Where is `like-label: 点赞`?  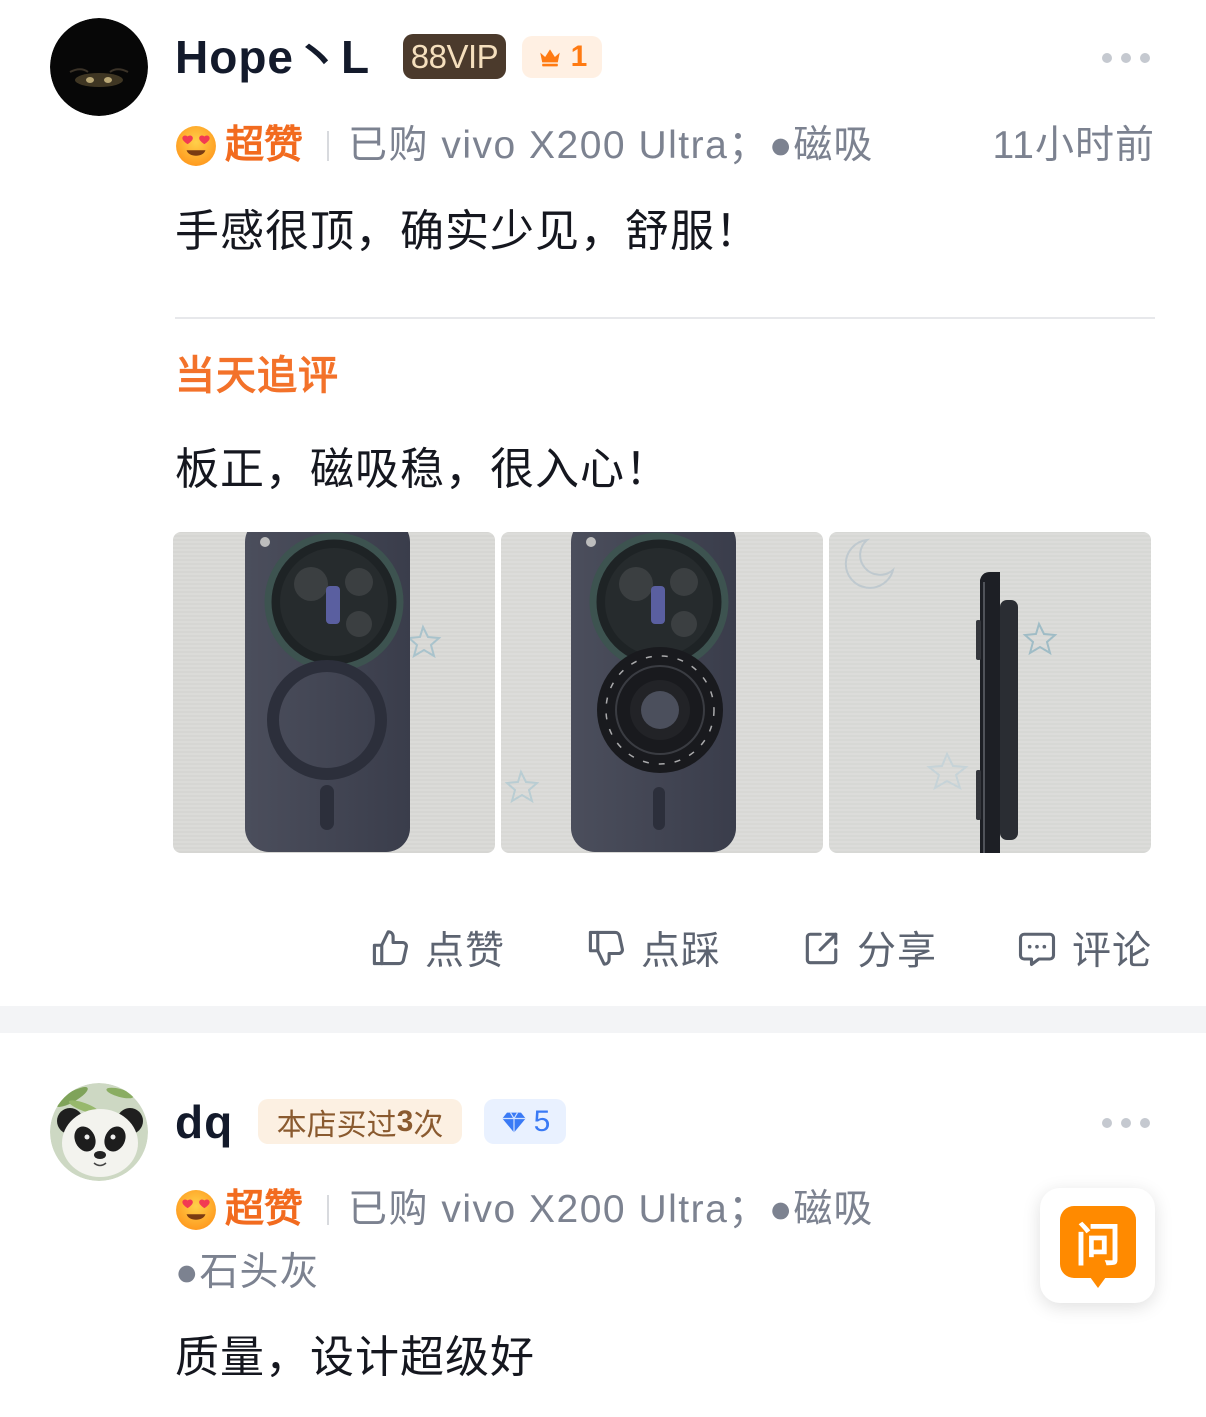 like-label: 点赞 is located at coordinates (465, 951).